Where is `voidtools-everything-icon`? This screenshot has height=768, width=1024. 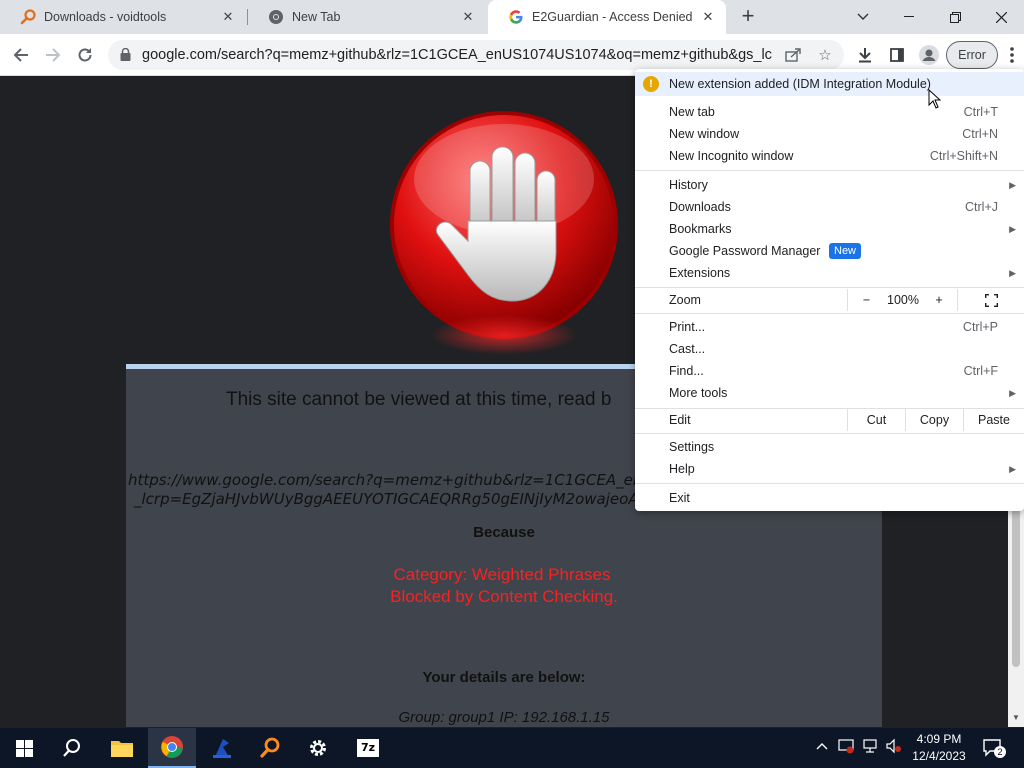
voidtools-everything-icon is located at coordinates (270, 748).